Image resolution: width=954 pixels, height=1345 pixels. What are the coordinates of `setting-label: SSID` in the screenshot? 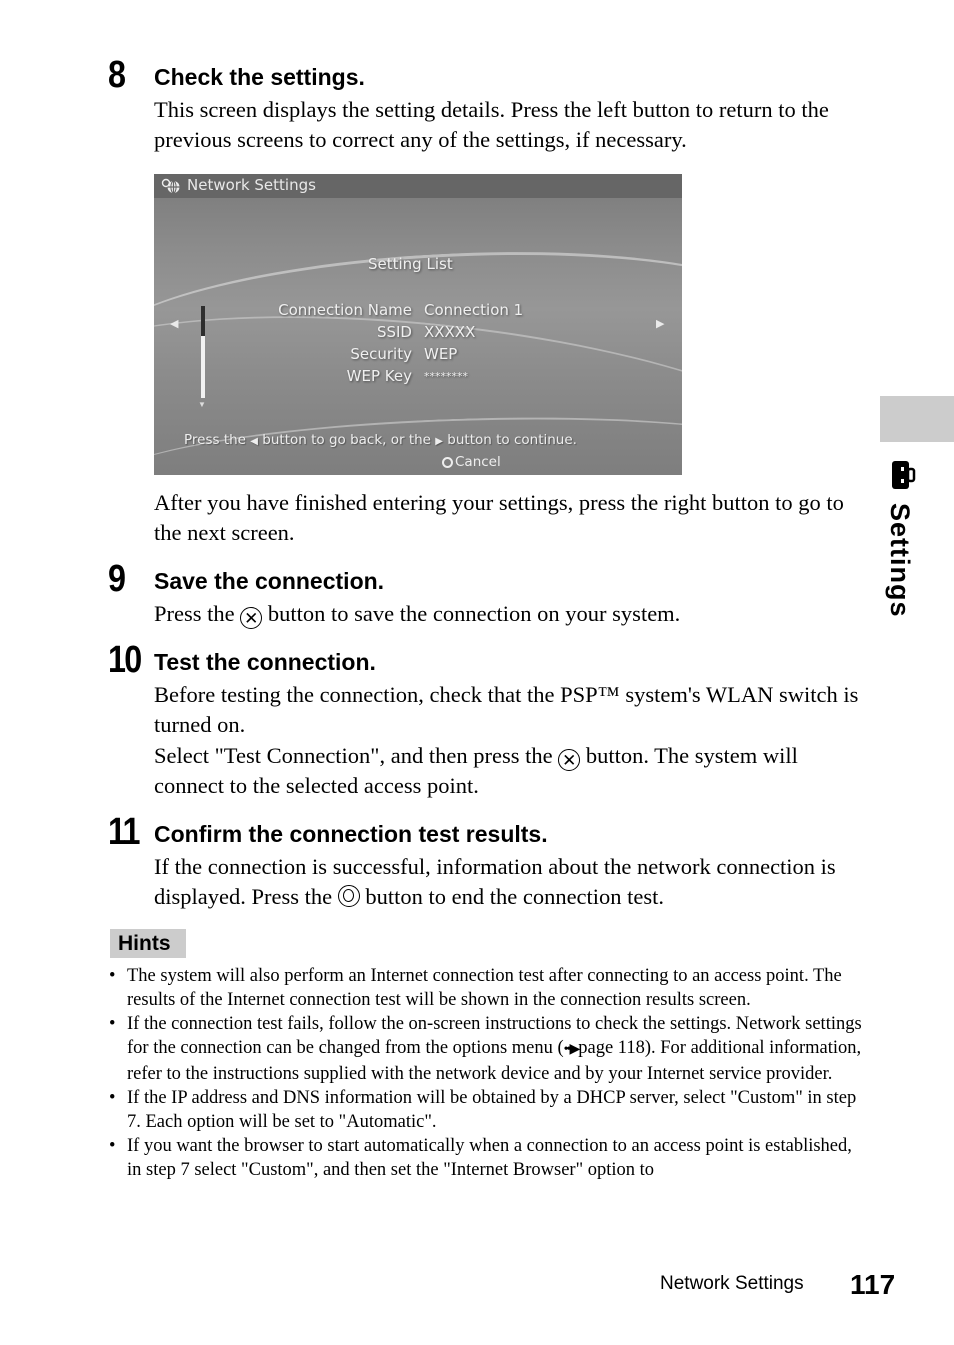 It's located at (394, 332).